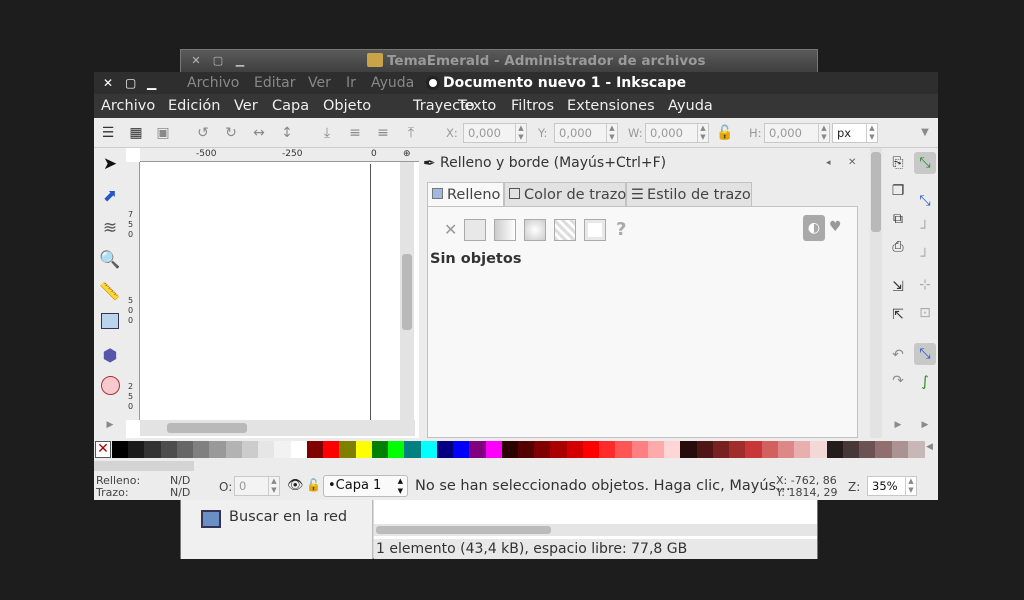 This screenshot has height=600, width=1024. What do you see at coordinates (925, 163) in the screenshot?
I see `snap-toggle-icon: ⤡` at bounding box center [925, 163].